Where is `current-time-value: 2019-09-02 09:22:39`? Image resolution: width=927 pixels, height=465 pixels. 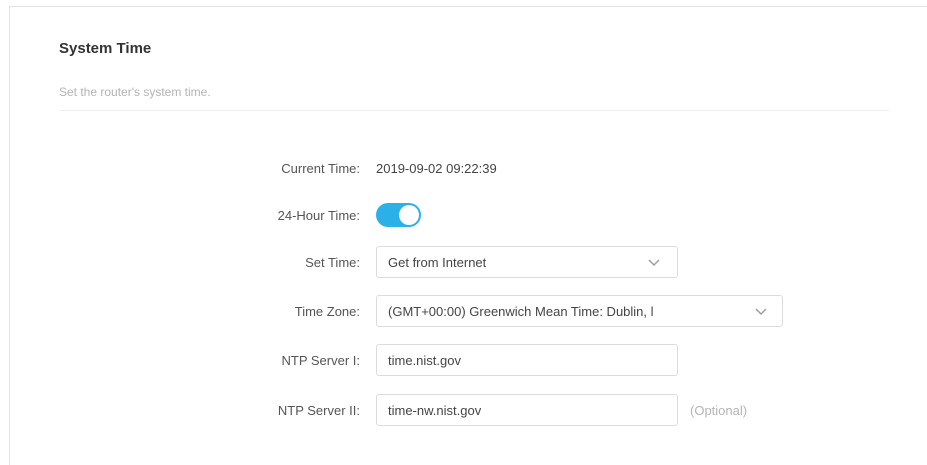
current-time-value: 2019-09-02 09:22:39 is located at coordinates (436, 168).